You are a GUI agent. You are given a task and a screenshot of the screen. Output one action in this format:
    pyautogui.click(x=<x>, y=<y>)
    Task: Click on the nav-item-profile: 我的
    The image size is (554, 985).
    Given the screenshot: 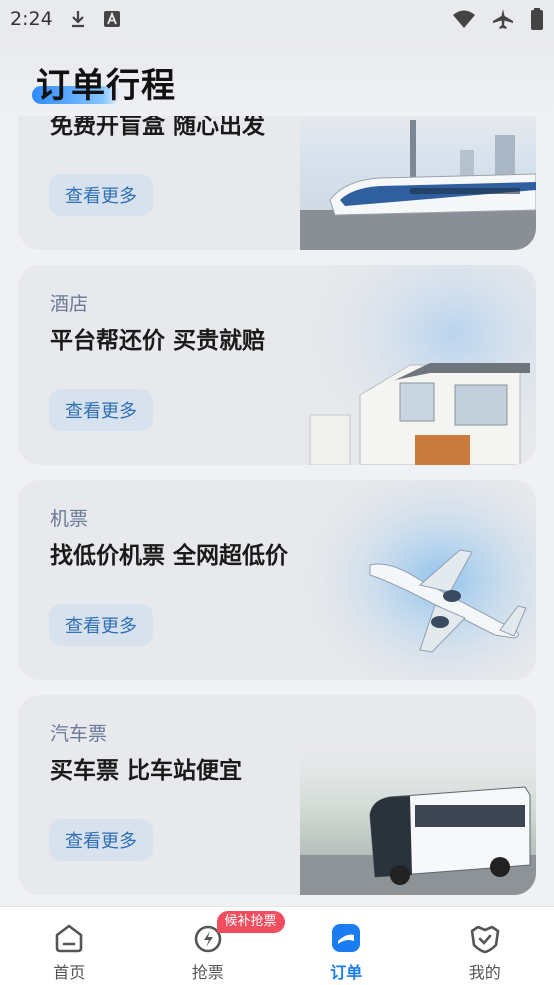 What is the action you would take?
    pyautogui.click(x=485, y=946)
    